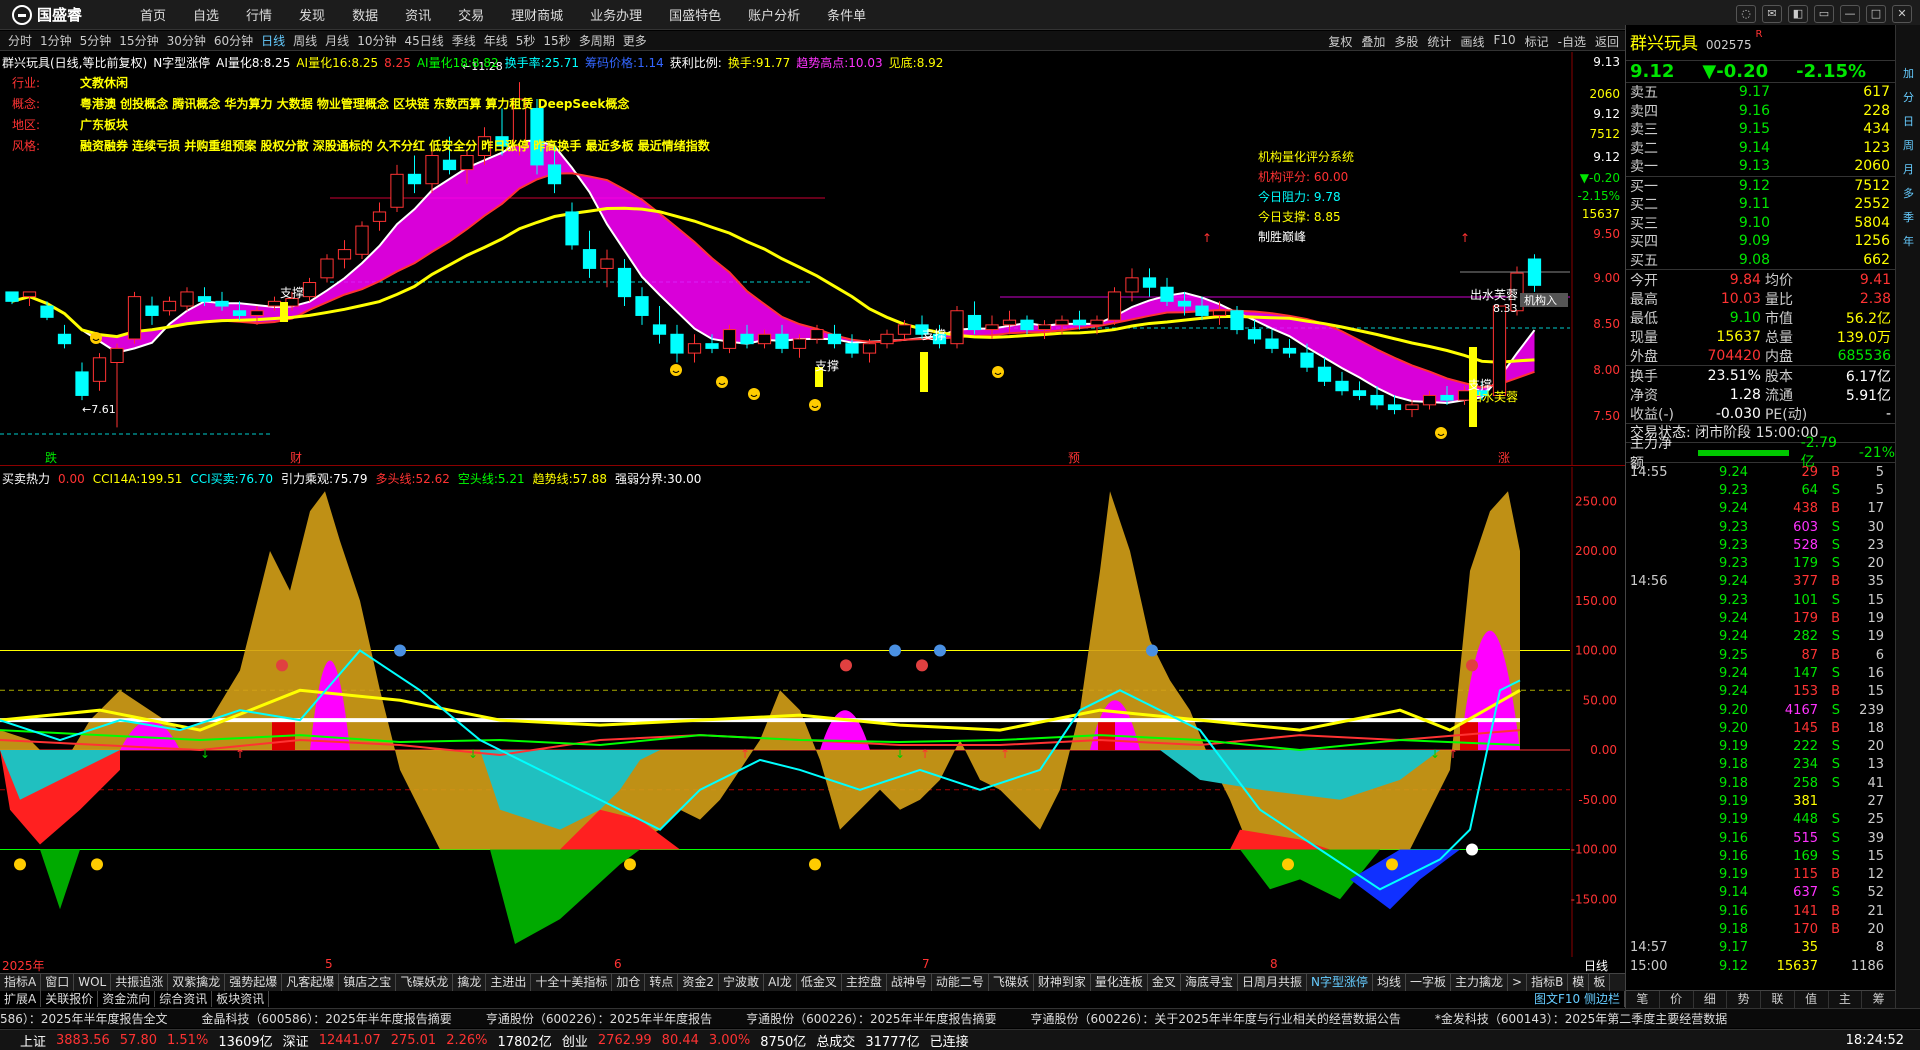  I want to click on indicator-tab: >, so click(1518, 982).